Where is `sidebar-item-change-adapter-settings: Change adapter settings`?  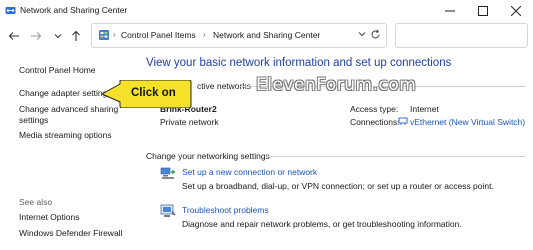
sidebar-item-change-adapter-settings: Change adapter settings is located at coordinates (65, 93).